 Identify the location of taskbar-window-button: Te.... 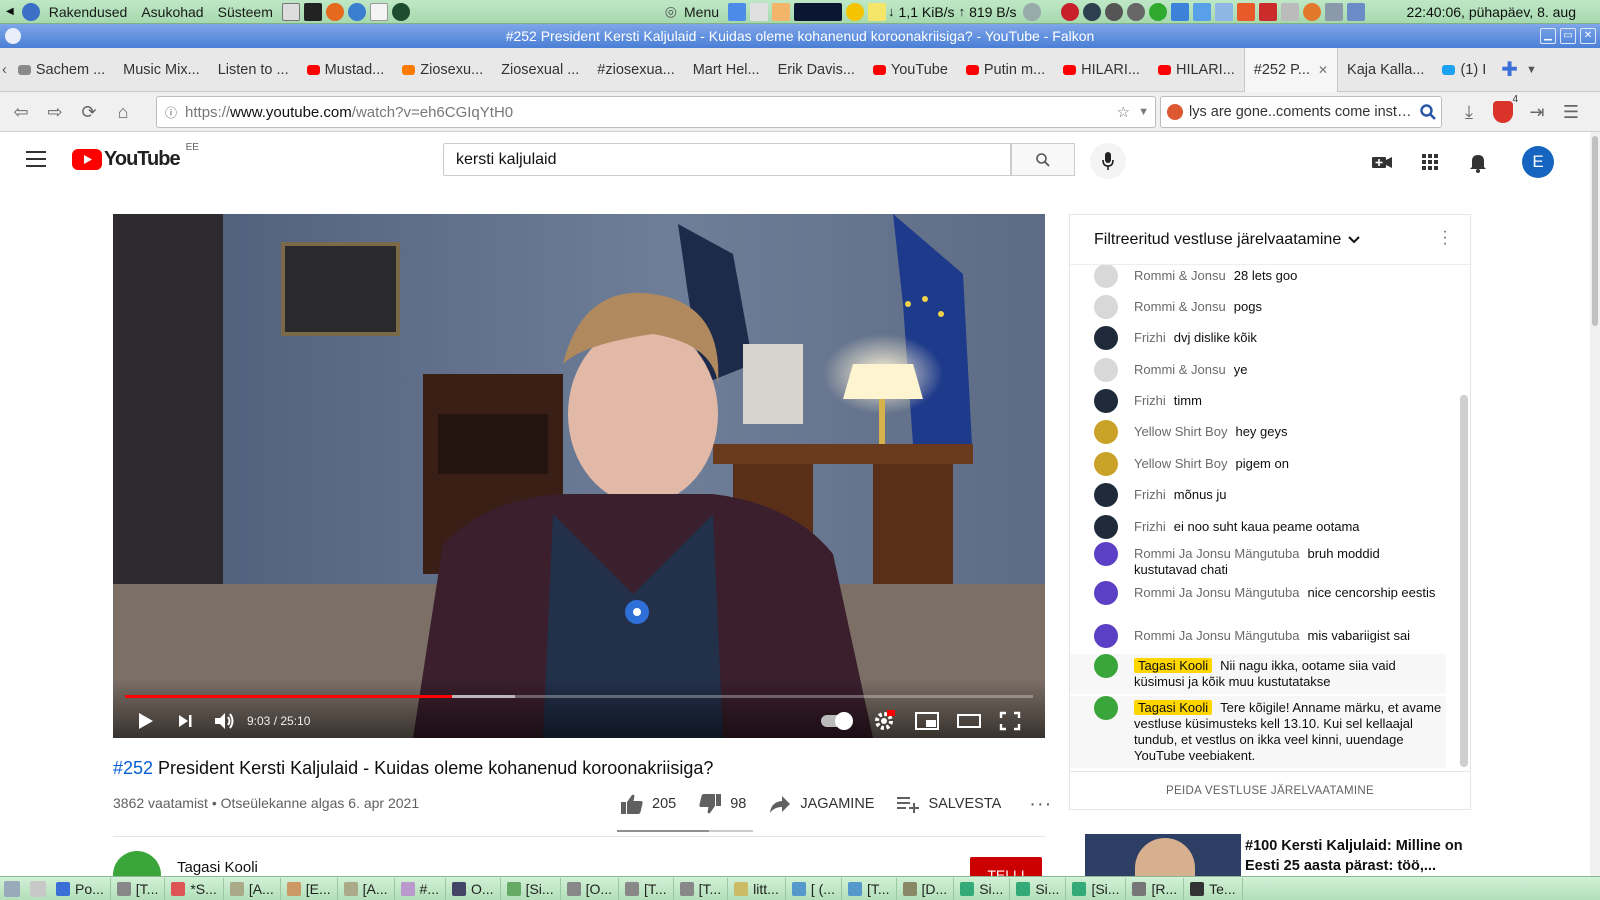
(1213, 888).